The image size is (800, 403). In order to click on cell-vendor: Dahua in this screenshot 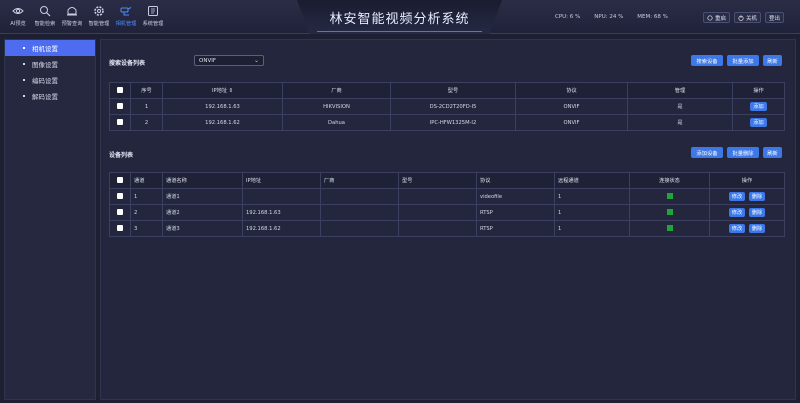, I will do `click(336, 122)`.